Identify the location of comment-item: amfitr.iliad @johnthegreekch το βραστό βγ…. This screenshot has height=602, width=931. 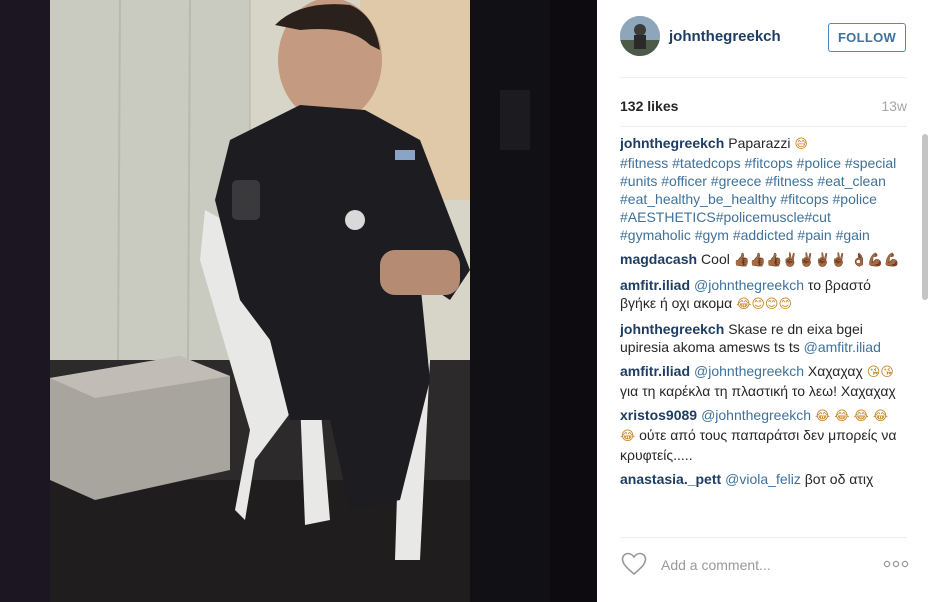
(760, 295).